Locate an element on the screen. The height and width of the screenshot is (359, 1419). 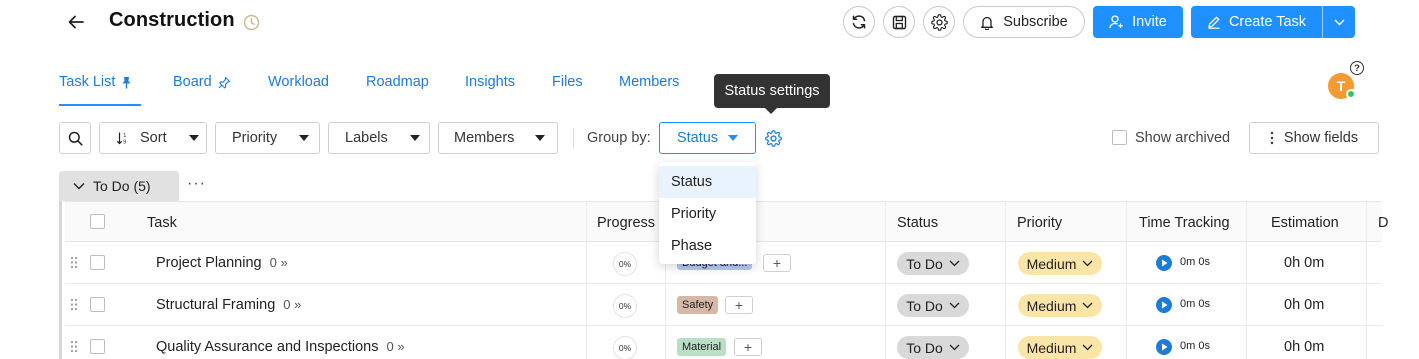
tab-board: Board is located at coordinates (202, 82).